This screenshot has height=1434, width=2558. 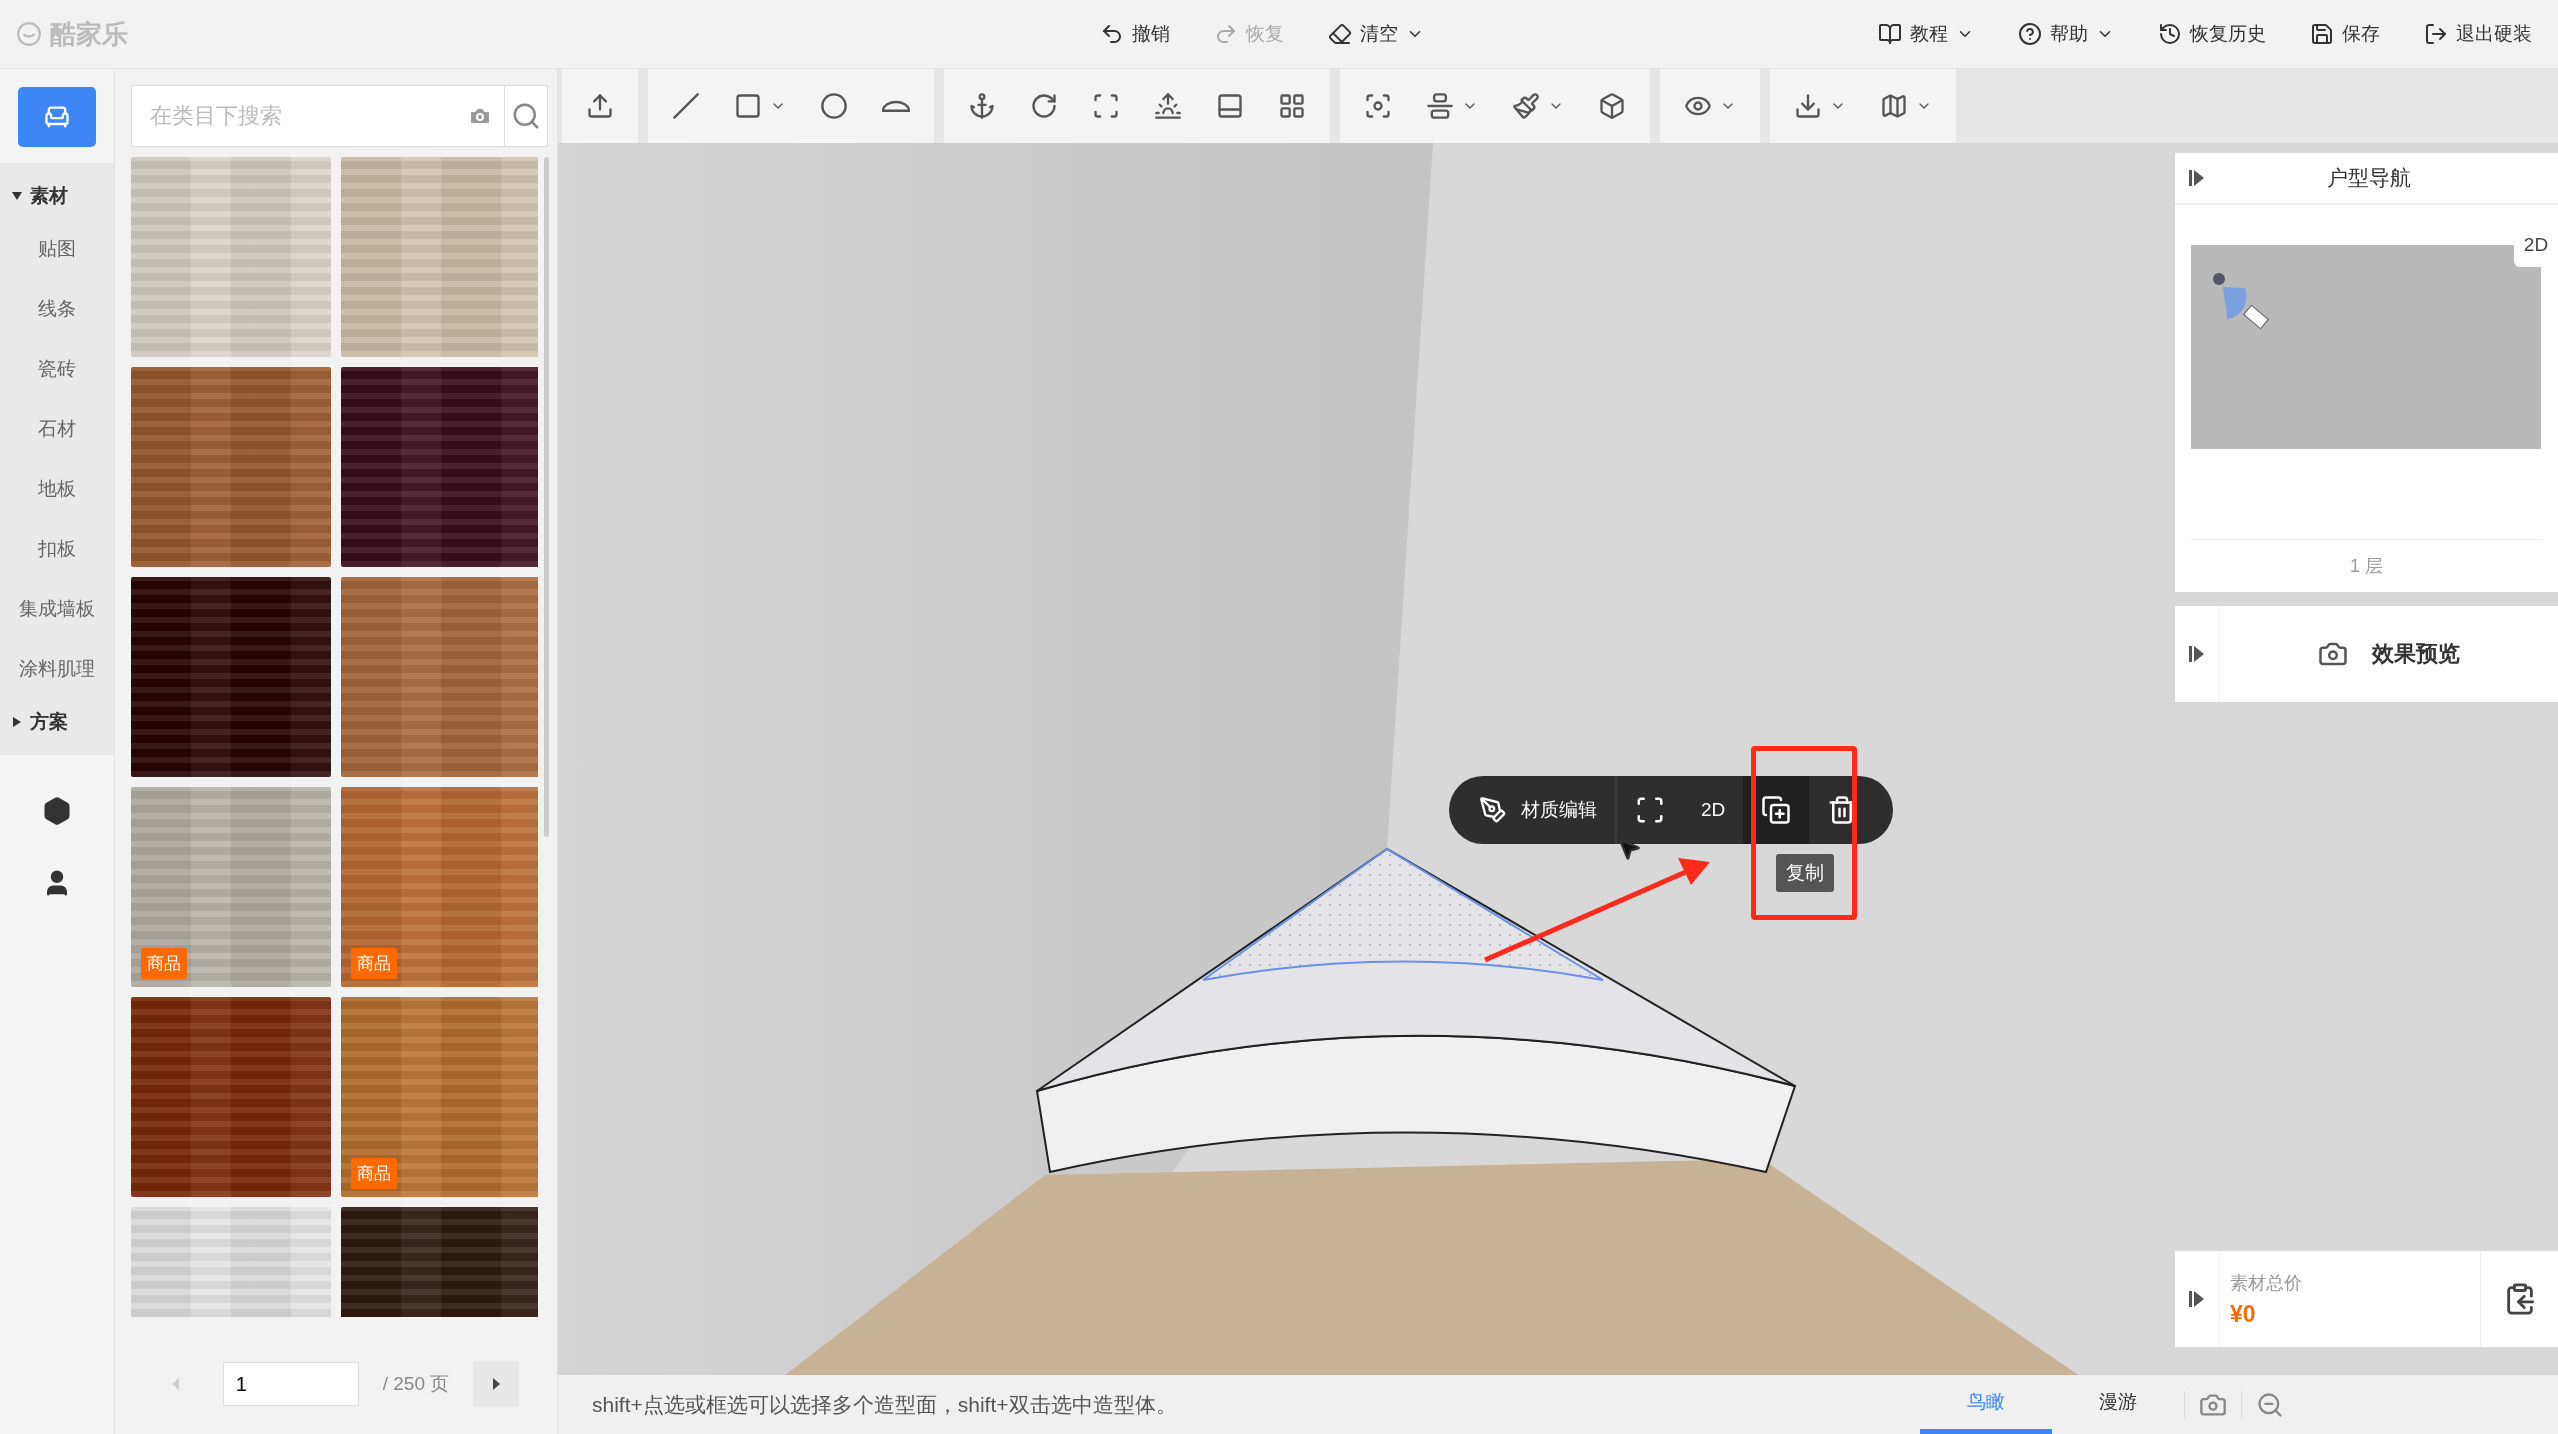 What do you see at coordinates (2266, 1283) in the screenshot?
I see `price-label: 素材总价` at bounding box center [2266, 1283].